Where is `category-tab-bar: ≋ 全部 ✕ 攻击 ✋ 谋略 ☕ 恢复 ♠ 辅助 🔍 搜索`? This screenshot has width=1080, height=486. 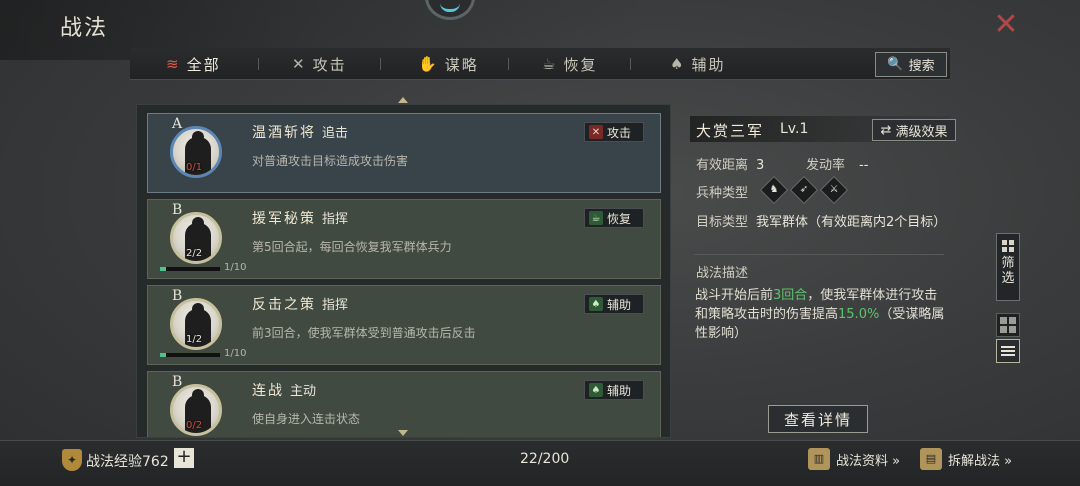
category-tab-bar: ≋ 全部 ✕ 攻击 ✋ 谋略 ☕ 恢复 ♠ 辅助 🔍 搜索 is located at coordinates (540, 64).